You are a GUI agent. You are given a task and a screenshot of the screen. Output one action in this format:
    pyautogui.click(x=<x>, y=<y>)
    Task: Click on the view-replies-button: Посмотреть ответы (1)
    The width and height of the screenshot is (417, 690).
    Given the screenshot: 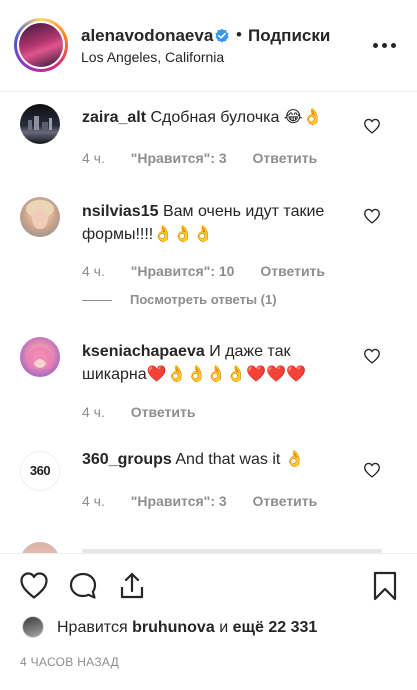 What is the action you would take?
    pyautogui.click(x=179, y=299)
    